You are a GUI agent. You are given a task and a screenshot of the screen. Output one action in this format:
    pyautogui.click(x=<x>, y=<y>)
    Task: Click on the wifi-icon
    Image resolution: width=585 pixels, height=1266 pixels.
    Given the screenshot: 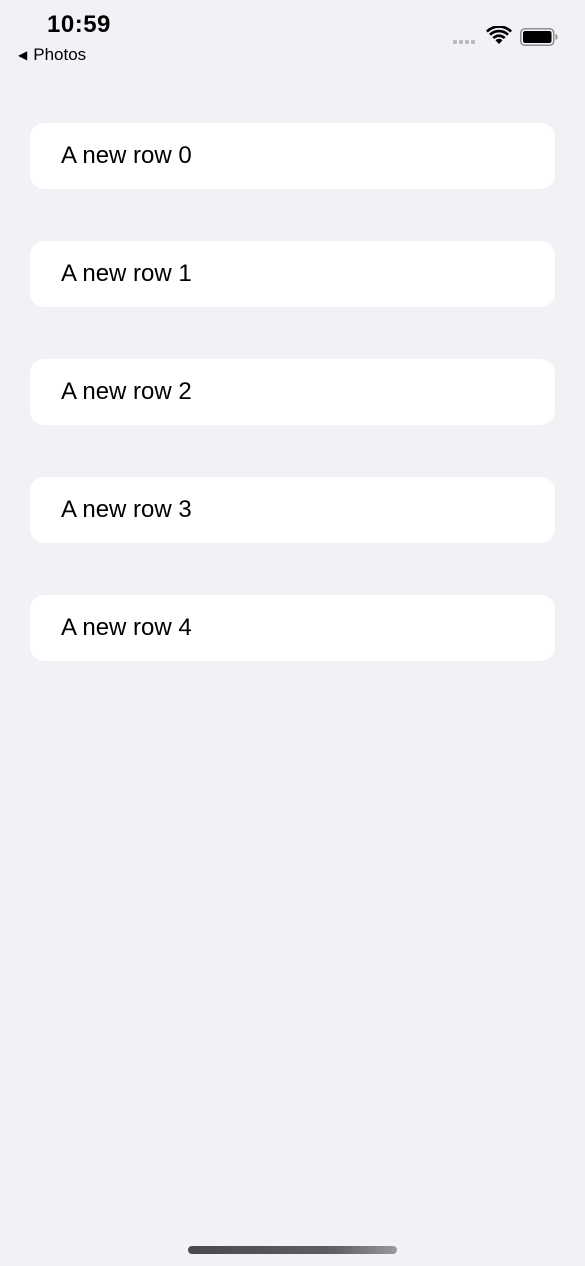 What is the action you would take?
    pyautogui.click(x=499, y=35)
    